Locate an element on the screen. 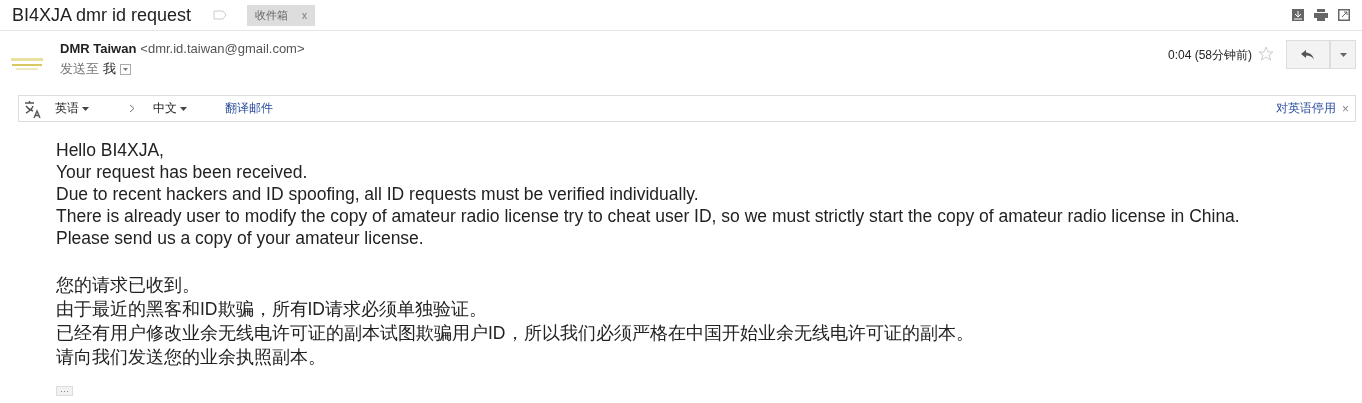 The height and width of the screenshot is (403, 1362). body-text-line: Please send us a copy of your amateur license. is located at coordinates (240, 238).